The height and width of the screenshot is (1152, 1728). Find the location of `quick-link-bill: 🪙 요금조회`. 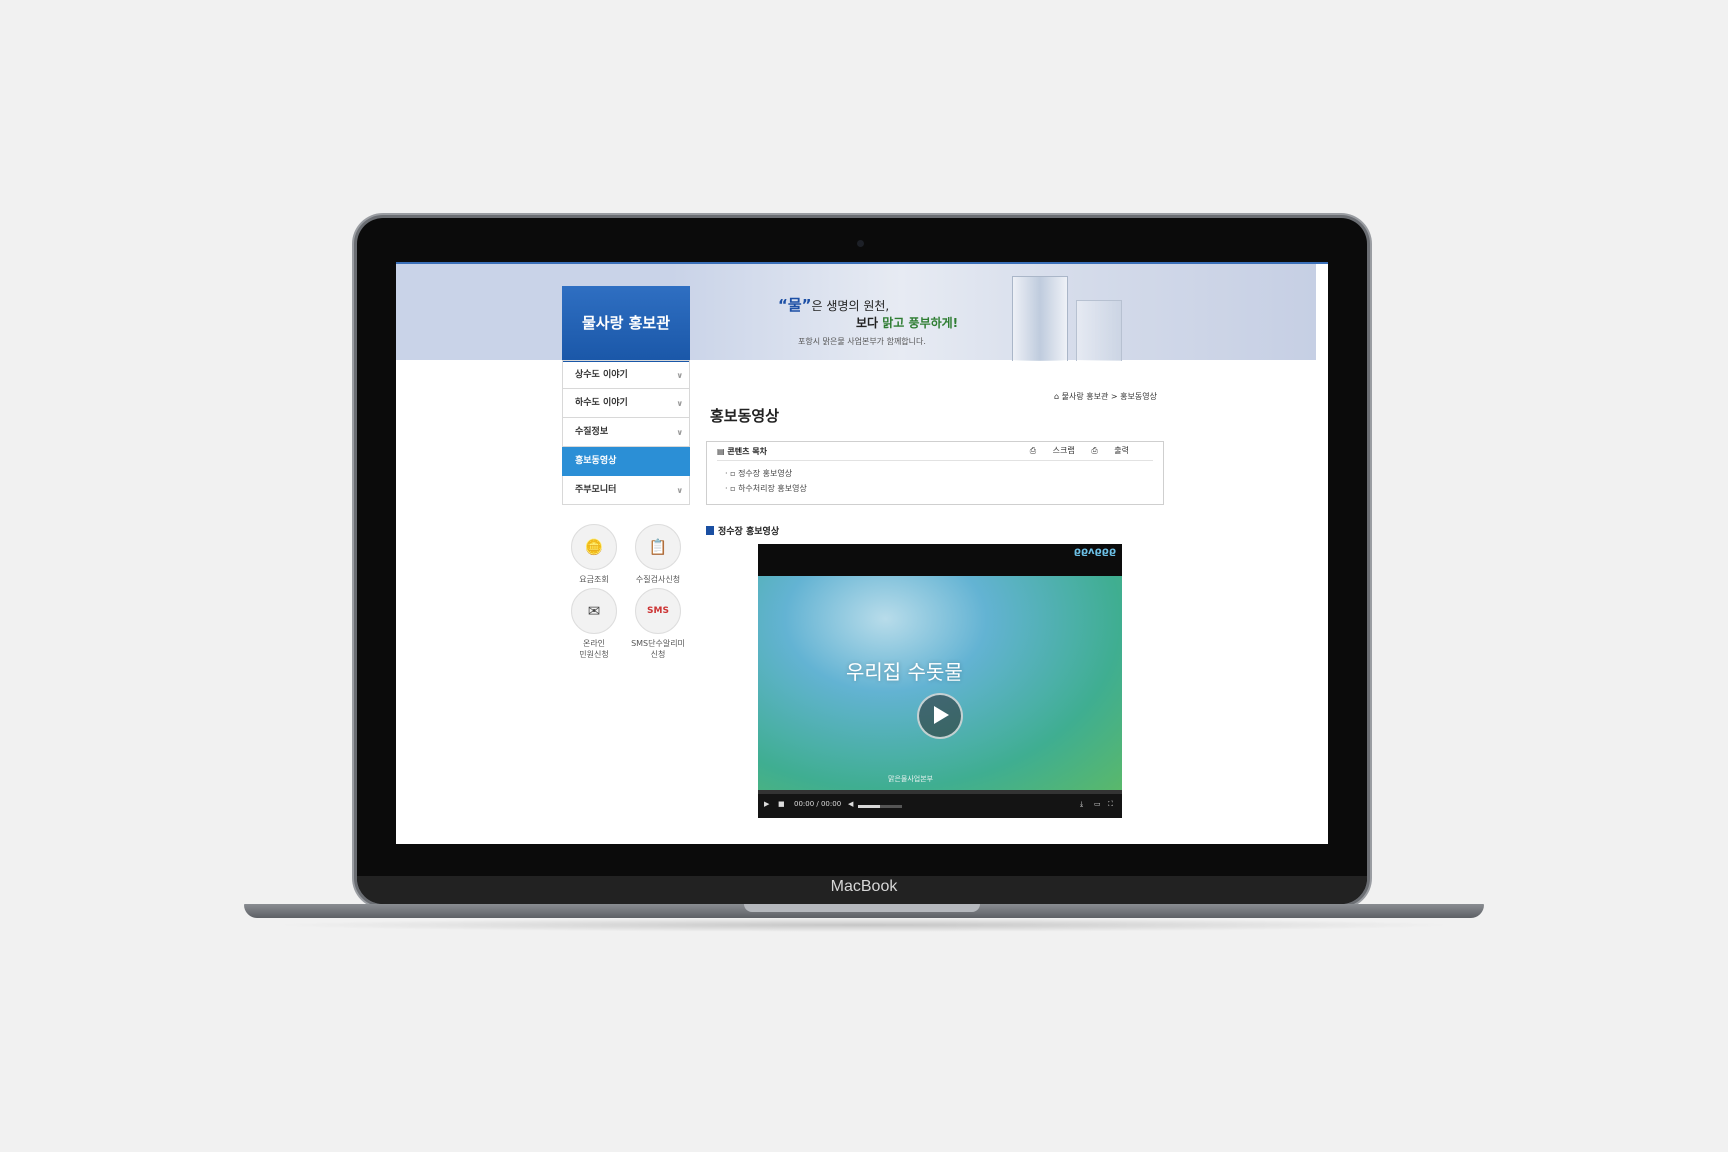

quick-link-bill: 🪙 요금조회 is located at coordinates (594, 554).